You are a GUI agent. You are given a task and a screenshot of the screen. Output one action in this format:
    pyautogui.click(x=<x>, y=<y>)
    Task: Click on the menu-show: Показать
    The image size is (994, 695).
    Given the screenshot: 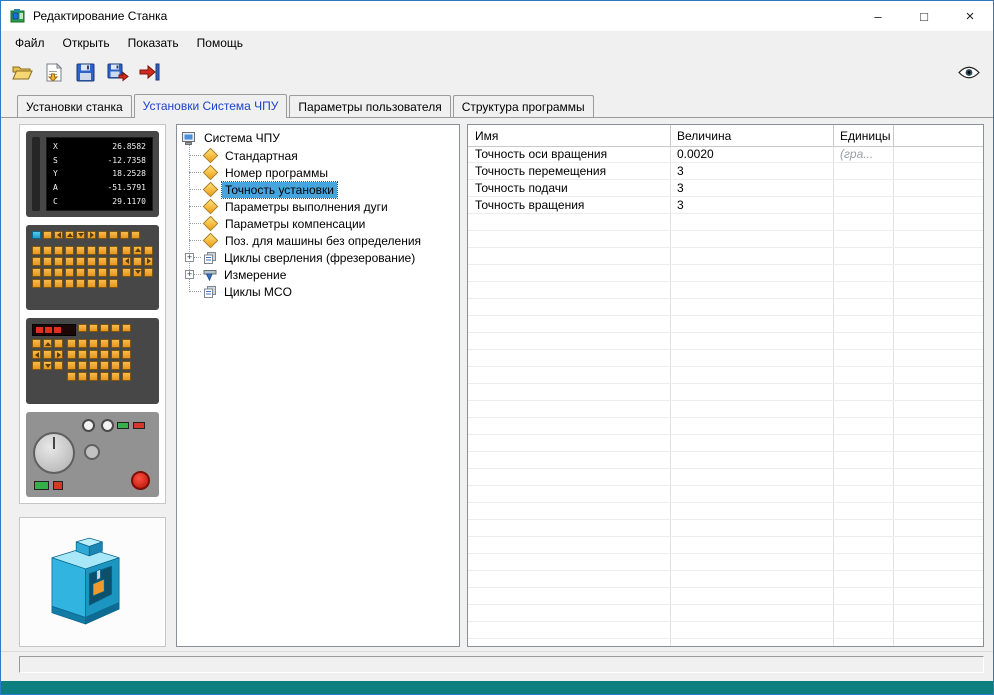 What is the action you would take?
    pyautogui.click(x=153, y=43)
    